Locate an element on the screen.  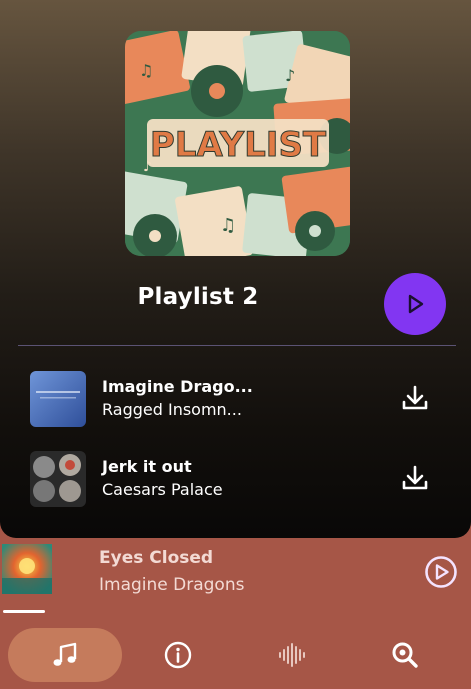
now-playing-title: Eyes Closed is located at coordinates (156, 558).